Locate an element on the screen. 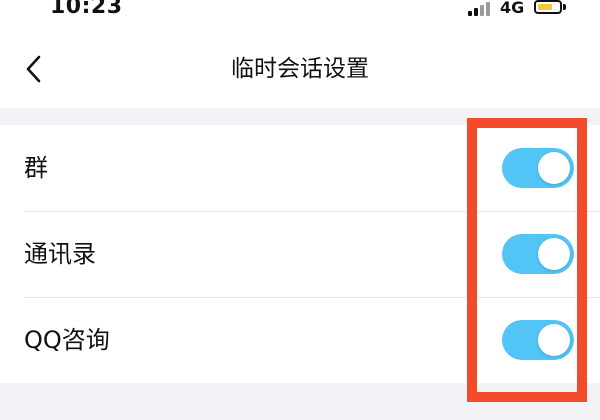 The height and width of the screenshot is (420, 600). setting-label-contacts: 通讯录 is located at coordinates (60, 254).